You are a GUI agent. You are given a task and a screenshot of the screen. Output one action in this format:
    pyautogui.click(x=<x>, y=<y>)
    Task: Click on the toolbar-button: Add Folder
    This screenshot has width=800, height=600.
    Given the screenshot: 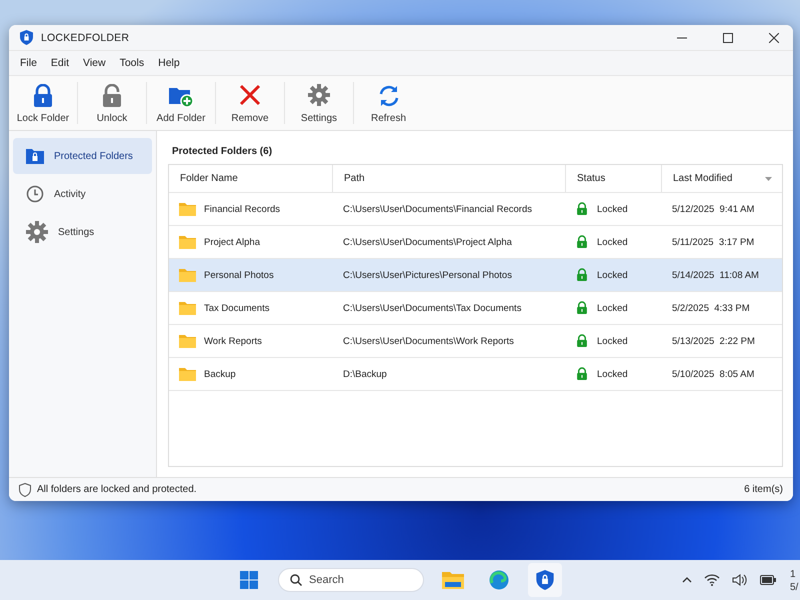 What is the action you would take?
    pyautogui.click(x=181, y=103)
    